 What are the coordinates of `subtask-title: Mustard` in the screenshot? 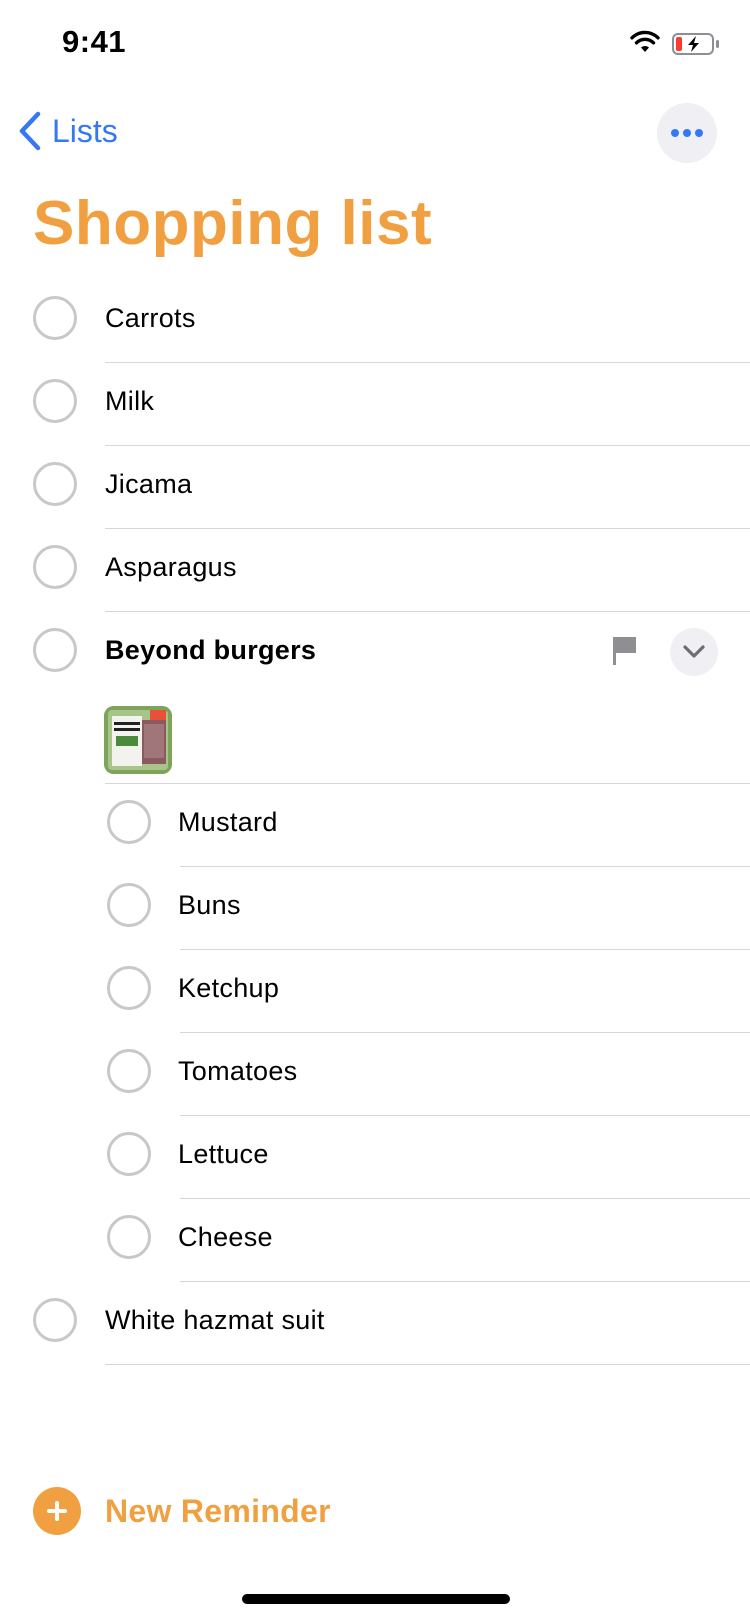 It's located at (228, 822).